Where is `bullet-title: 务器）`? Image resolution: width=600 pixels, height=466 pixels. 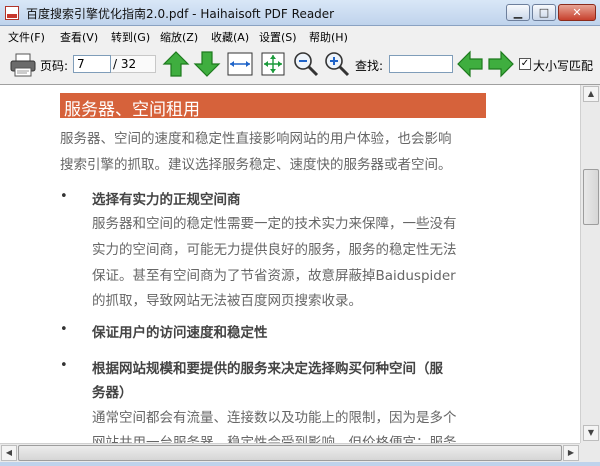
bullet-title: 务器） is located at coordinates (112, 393).